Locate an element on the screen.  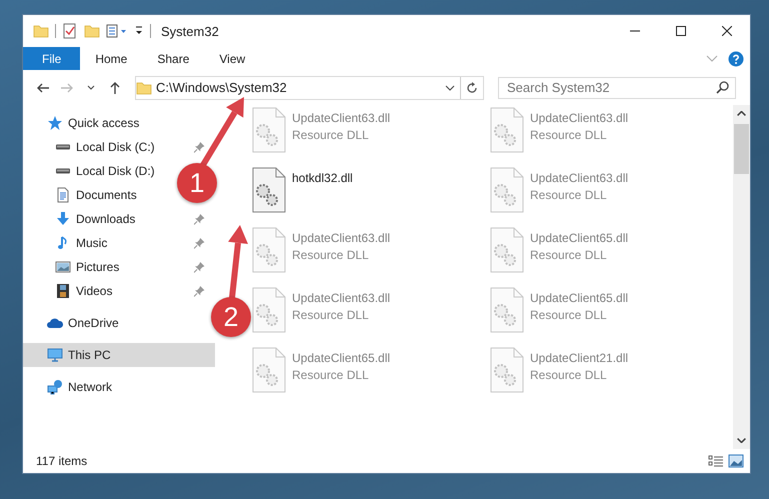
sidebar-item: Quick access is located at coordinates (104, 123).